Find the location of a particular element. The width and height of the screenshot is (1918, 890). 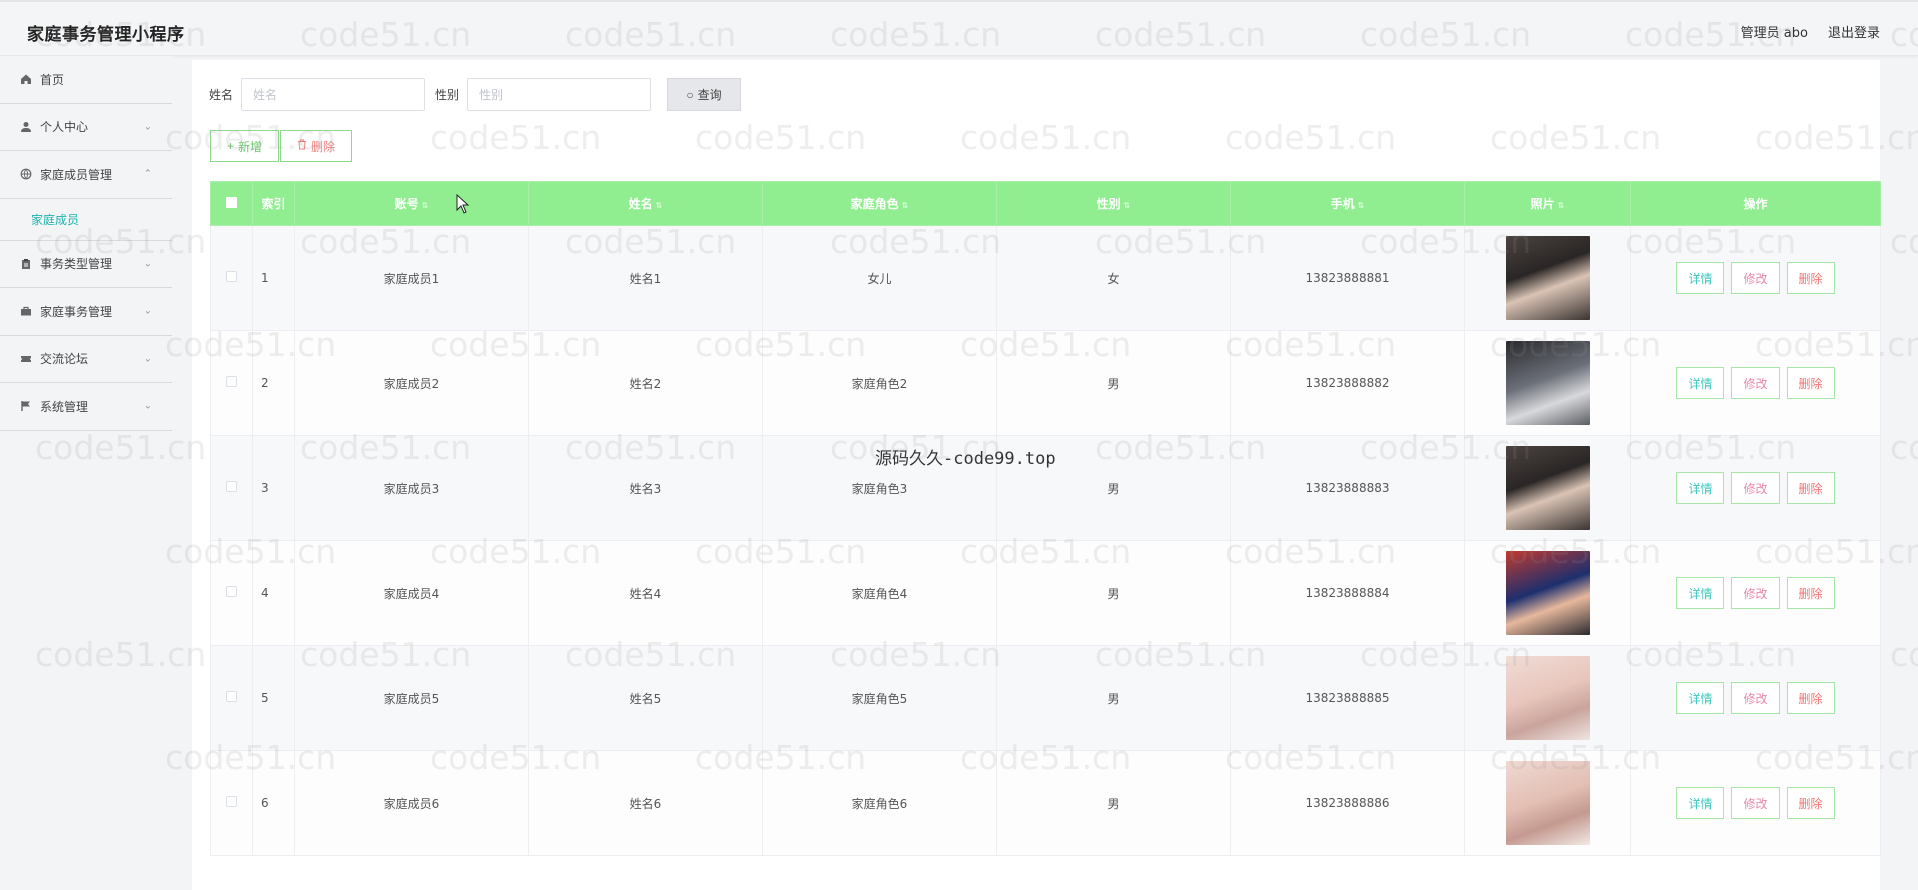

sidebar-item-label: 交流论坛 is located at coordinates (64, 359).